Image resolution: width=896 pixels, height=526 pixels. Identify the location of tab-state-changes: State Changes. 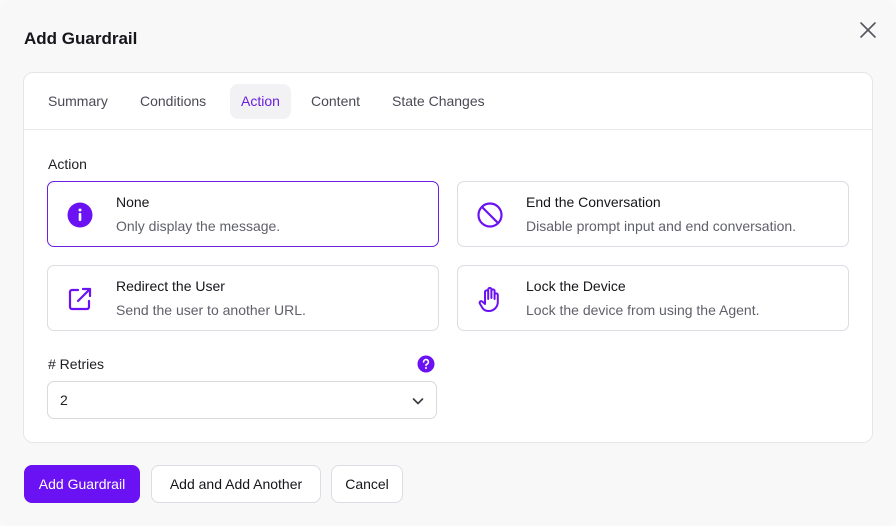
(438, 101).